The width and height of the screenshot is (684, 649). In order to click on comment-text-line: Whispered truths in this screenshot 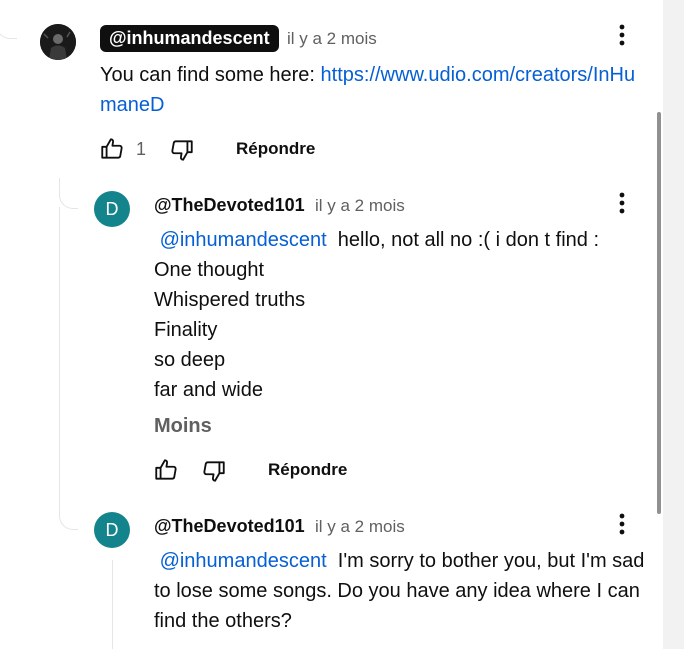, I will do `click(230, 300)`.